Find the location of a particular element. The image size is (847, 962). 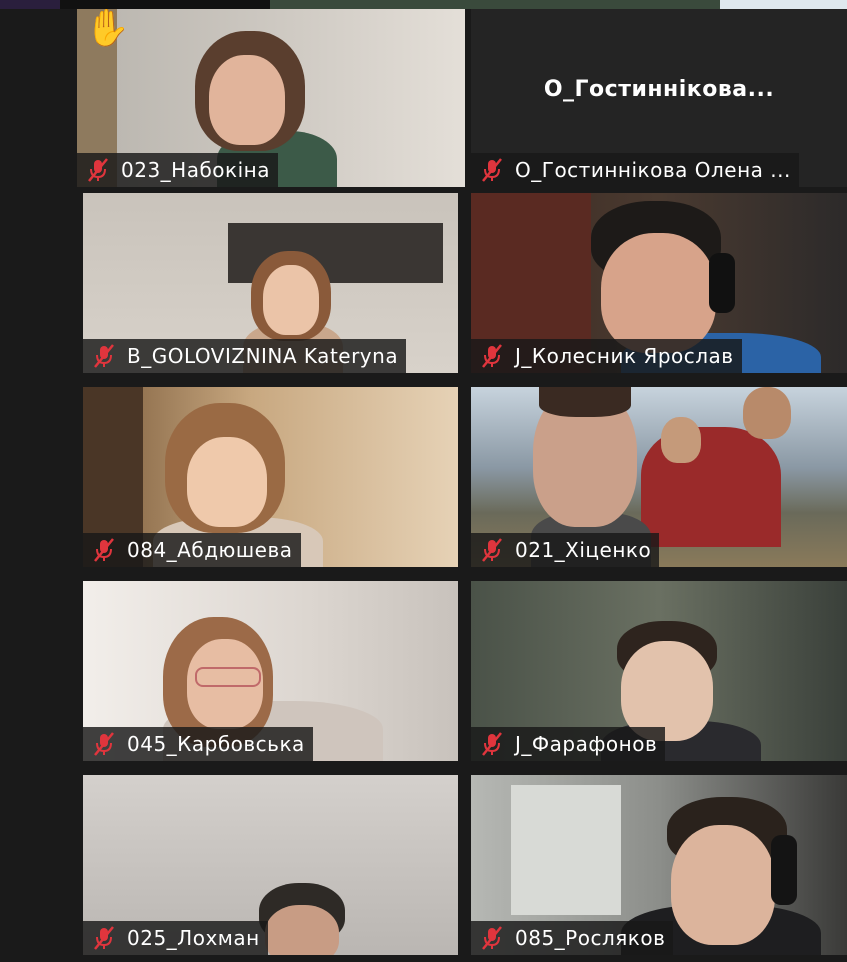

participant-name-bar: 084_Абдюшева is located at coordinates (192, 550).